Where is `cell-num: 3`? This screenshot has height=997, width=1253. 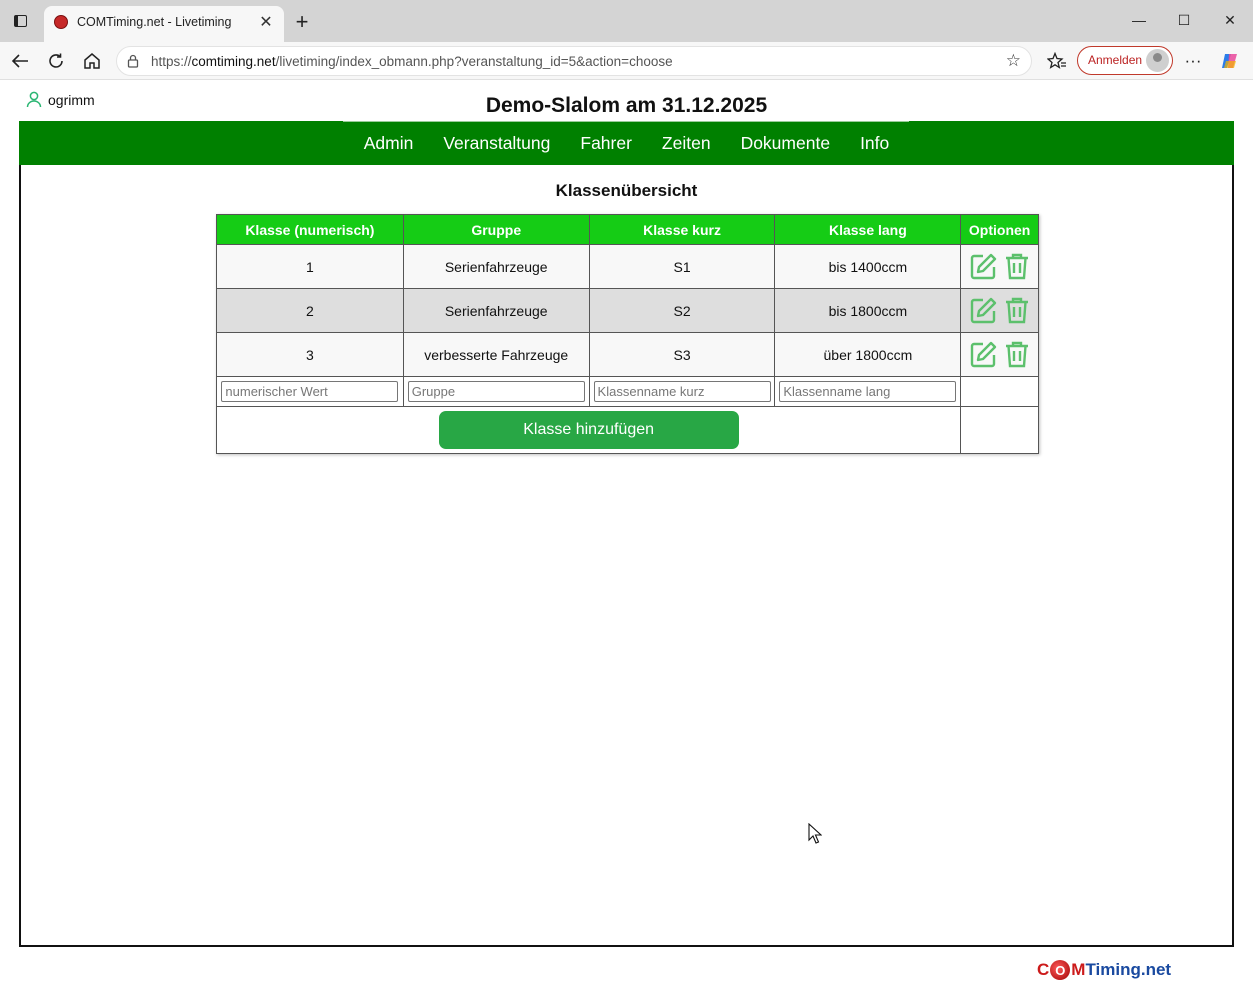
cell-num: 3 is located at coordinates (310, 354).